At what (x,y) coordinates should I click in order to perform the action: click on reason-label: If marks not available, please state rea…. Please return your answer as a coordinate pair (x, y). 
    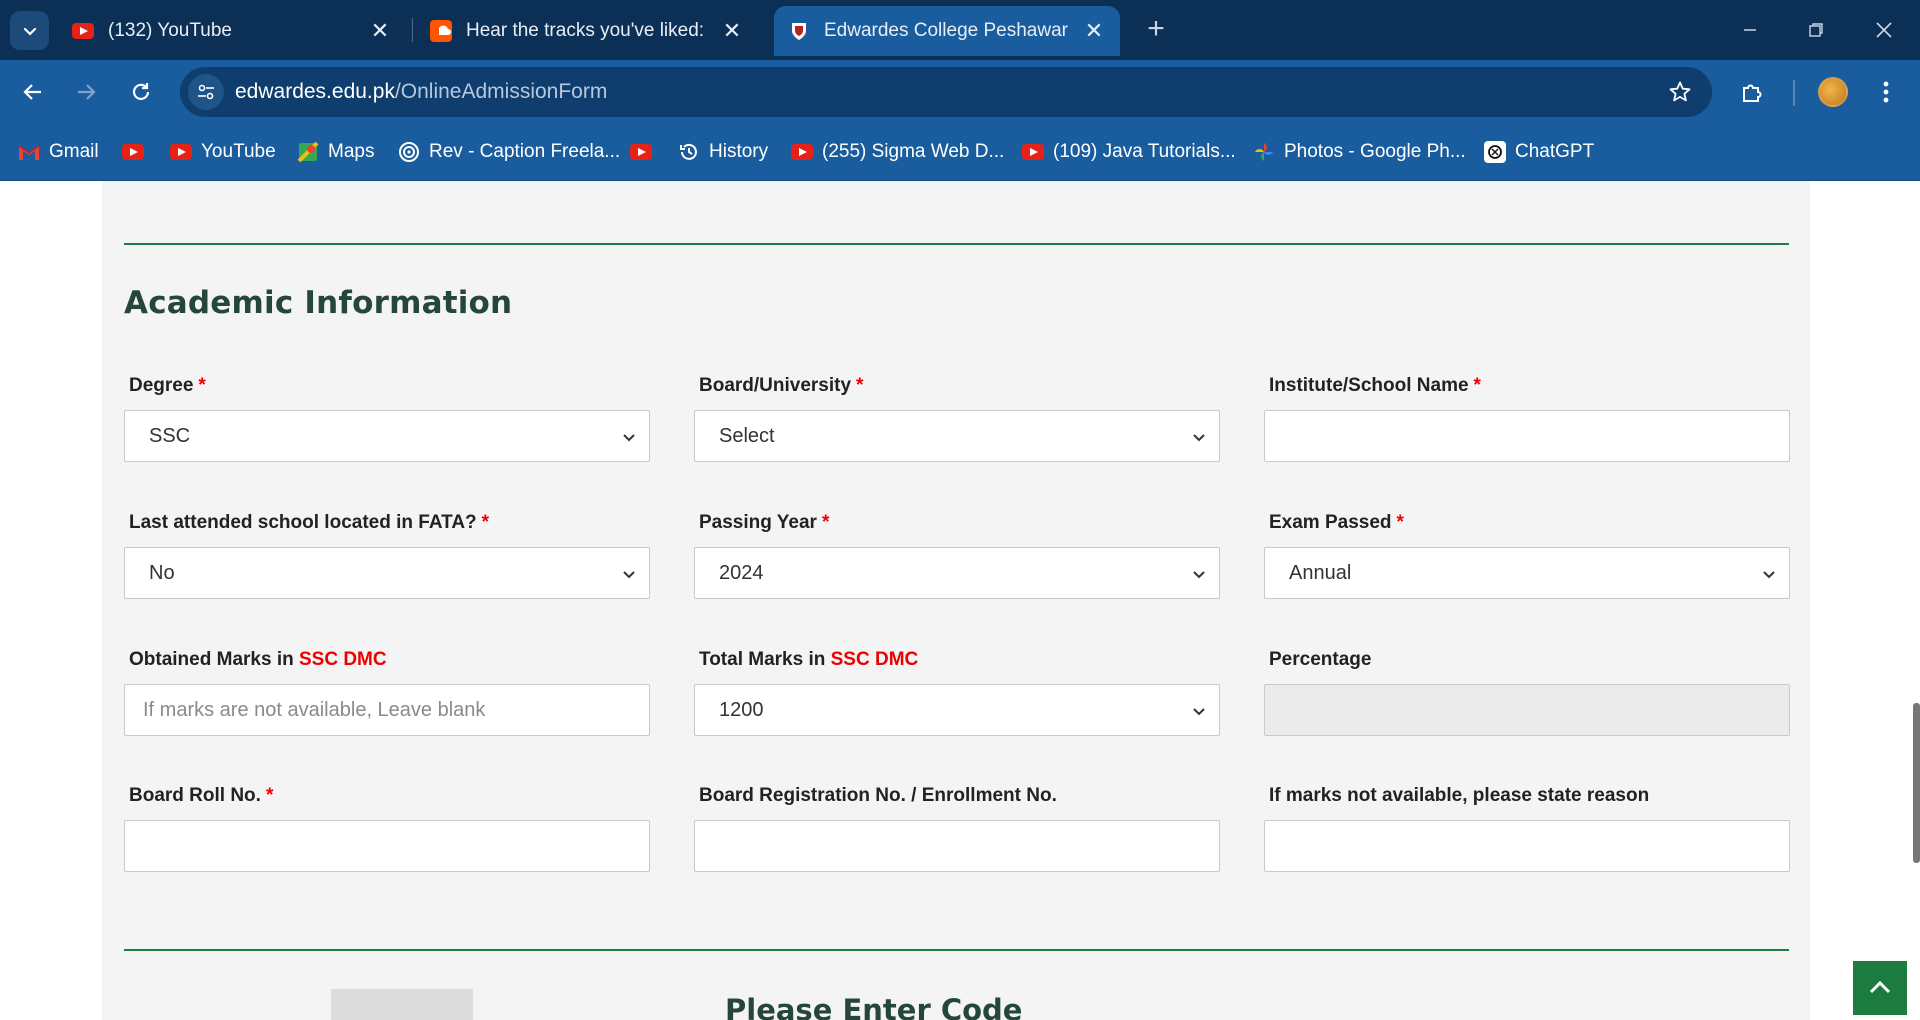
    Looking at the image, I should click on (1459, 795).